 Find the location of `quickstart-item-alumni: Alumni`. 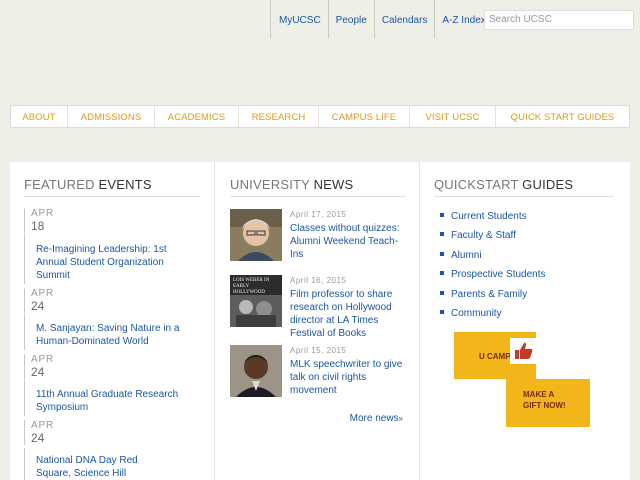

quickstart-item-alumni: Alumni is located at coordinates (461, 255).